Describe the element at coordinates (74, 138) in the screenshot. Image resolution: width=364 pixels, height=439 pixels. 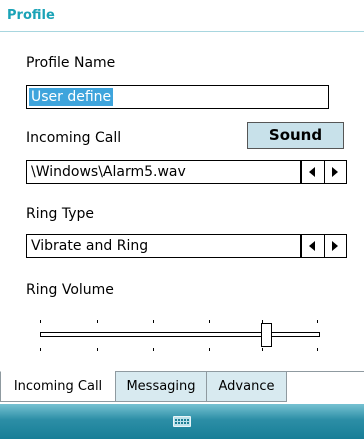
I see `incoming-call-label: Incoming Call` at that location.